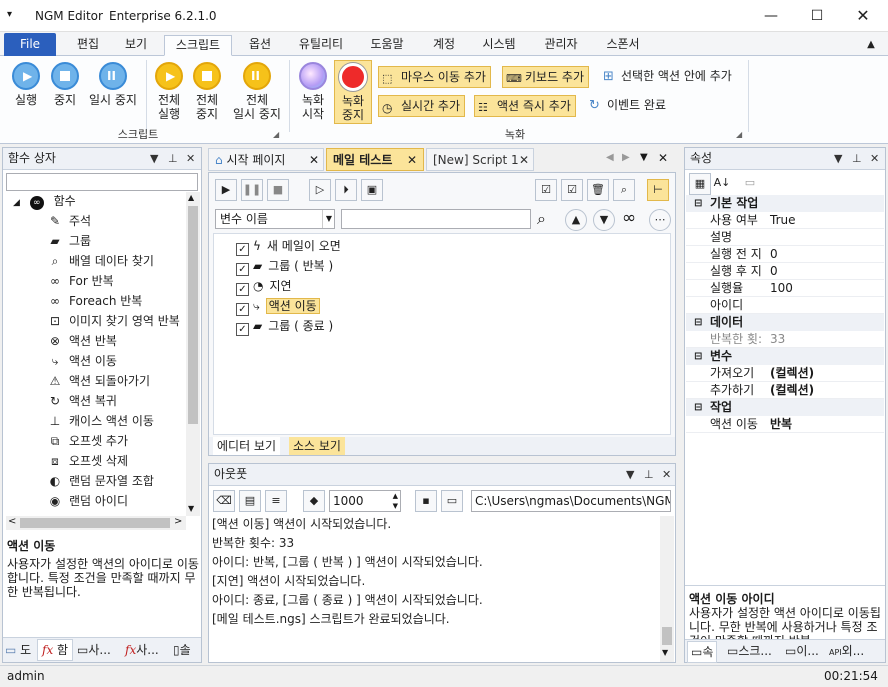 The height and width of the screenshot is (687, 888). Describe the element at coordinates (278, 306) in the screenshot. I see `action-row: ✓ ⤷ 액션 이동` at that location.